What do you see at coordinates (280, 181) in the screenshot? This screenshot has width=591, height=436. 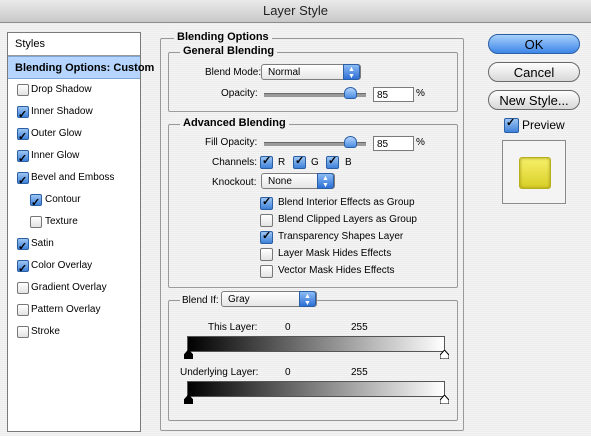 I see `knockout-value: None` at bounding box center [280, 181].